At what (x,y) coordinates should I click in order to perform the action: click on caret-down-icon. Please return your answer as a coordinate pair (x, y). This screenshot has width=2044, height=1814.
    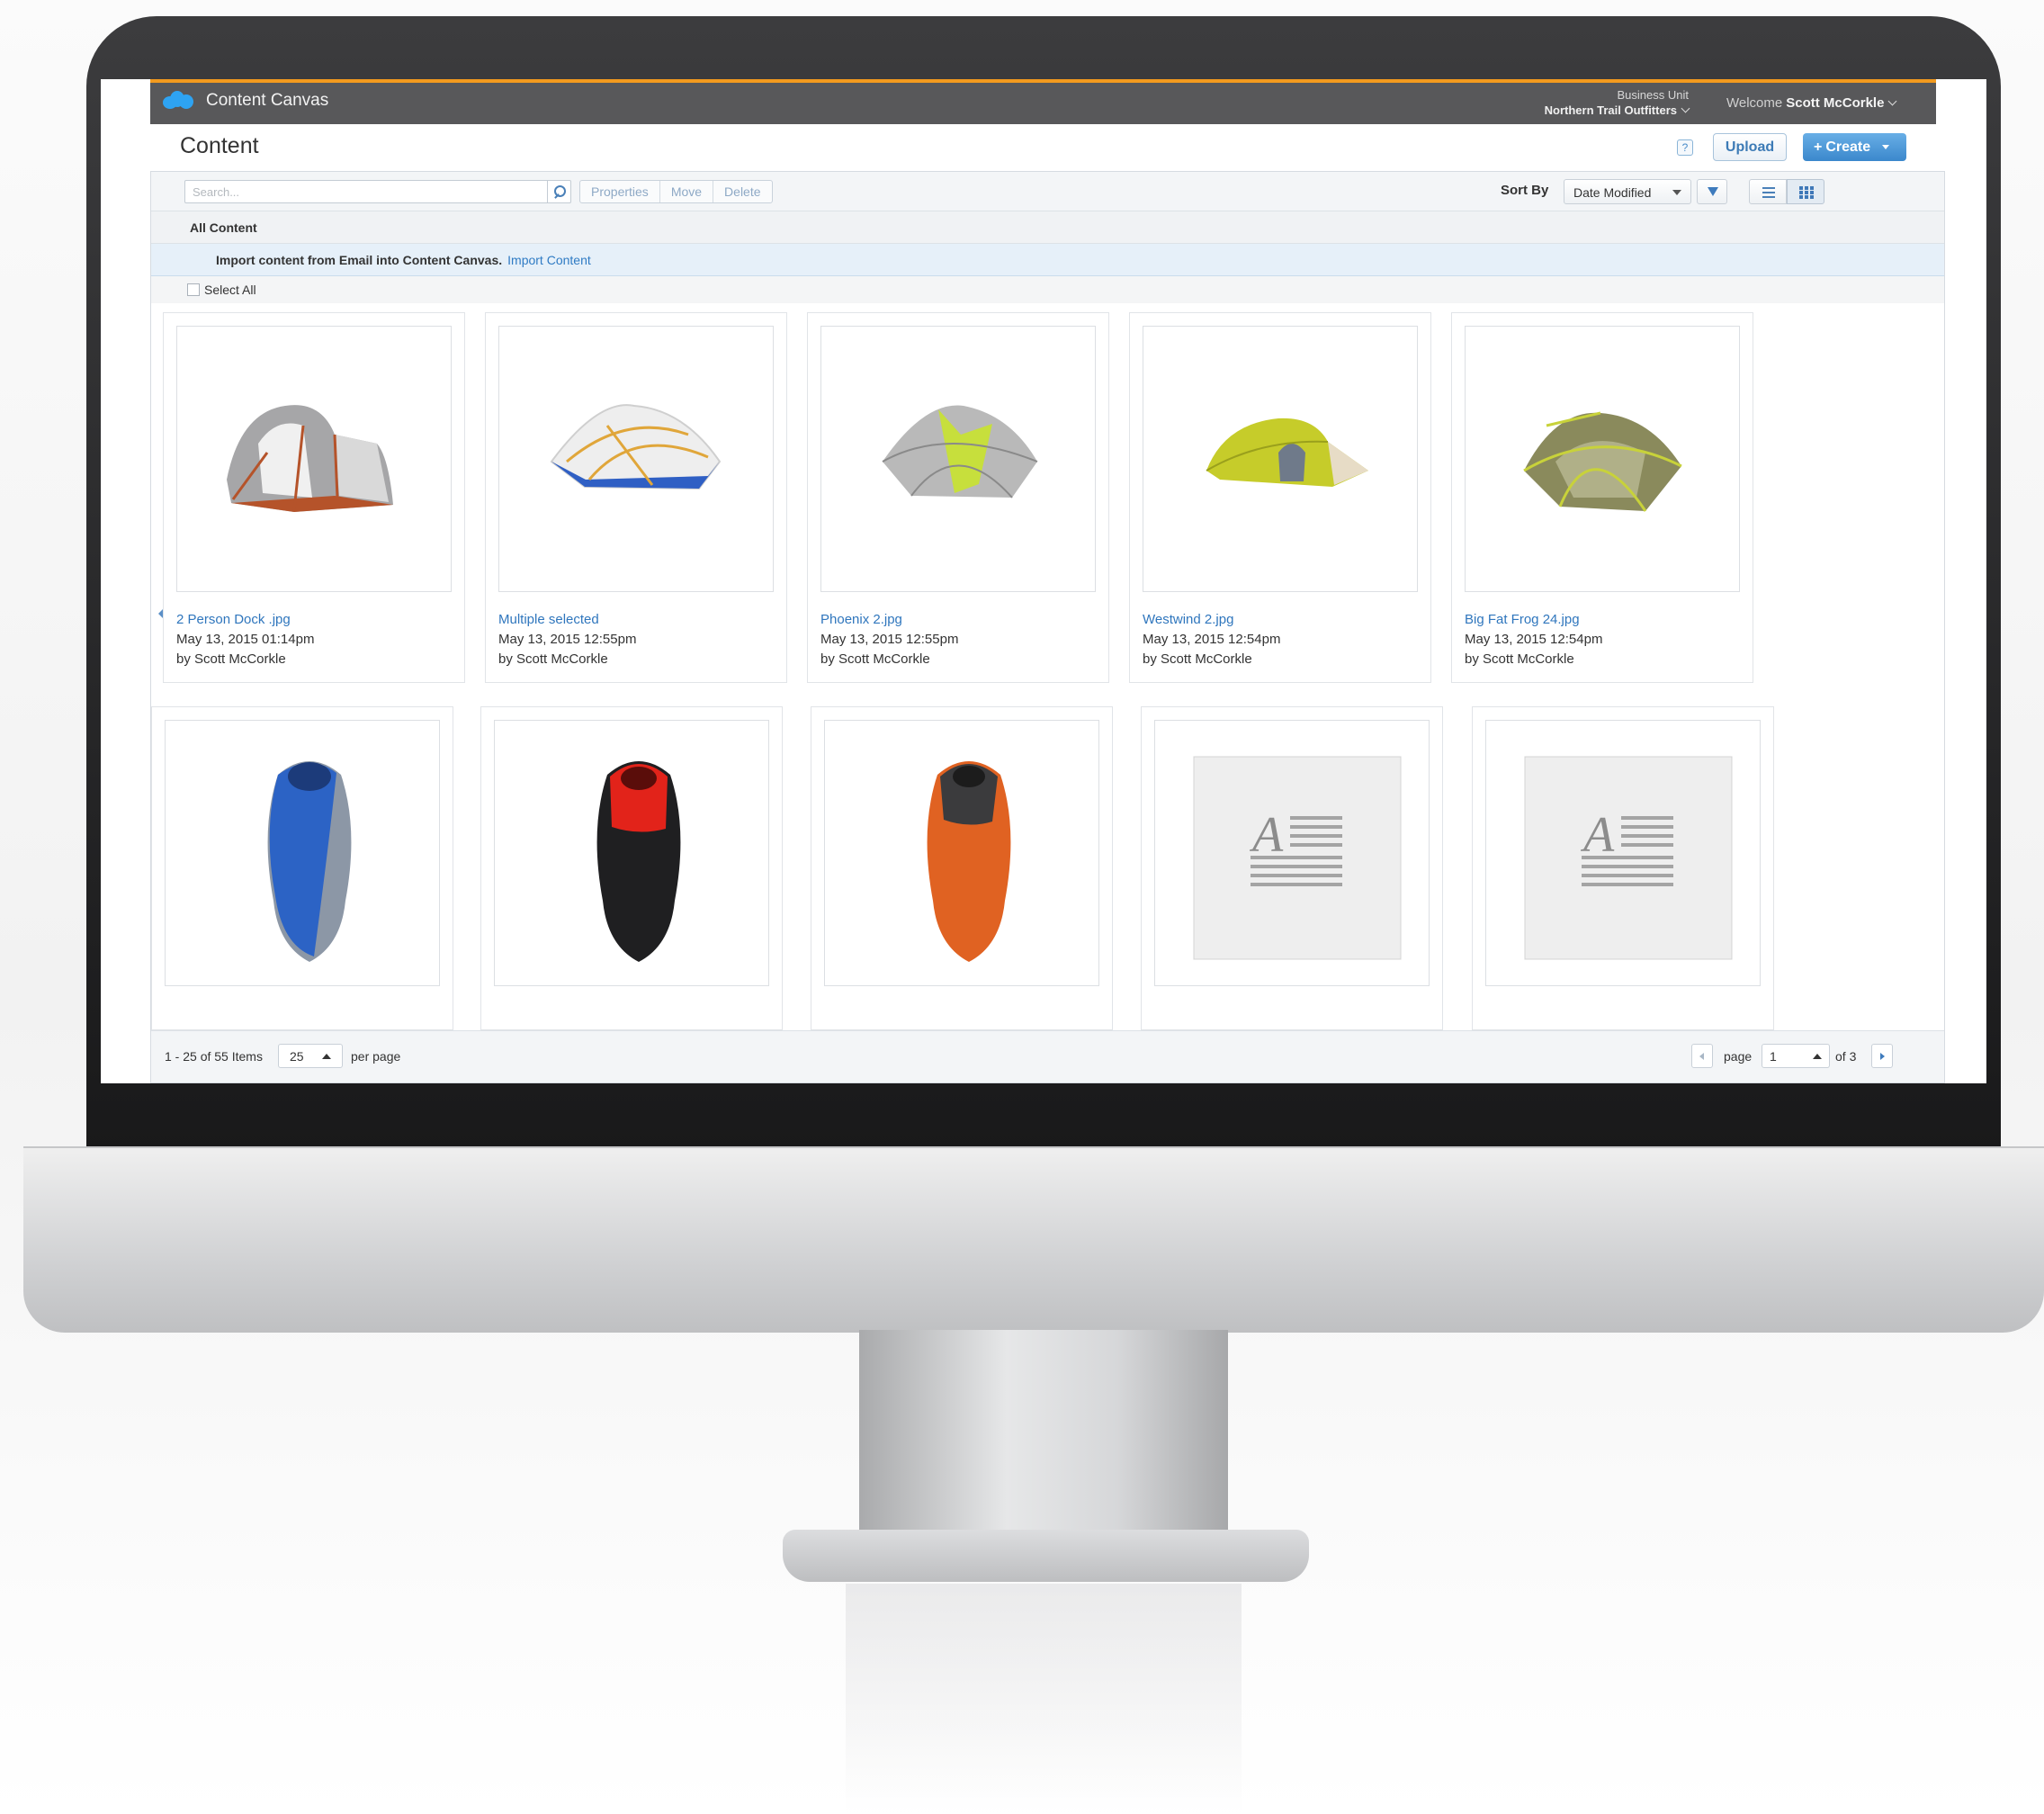
    Looking at the image, I should click on (1676, 192).